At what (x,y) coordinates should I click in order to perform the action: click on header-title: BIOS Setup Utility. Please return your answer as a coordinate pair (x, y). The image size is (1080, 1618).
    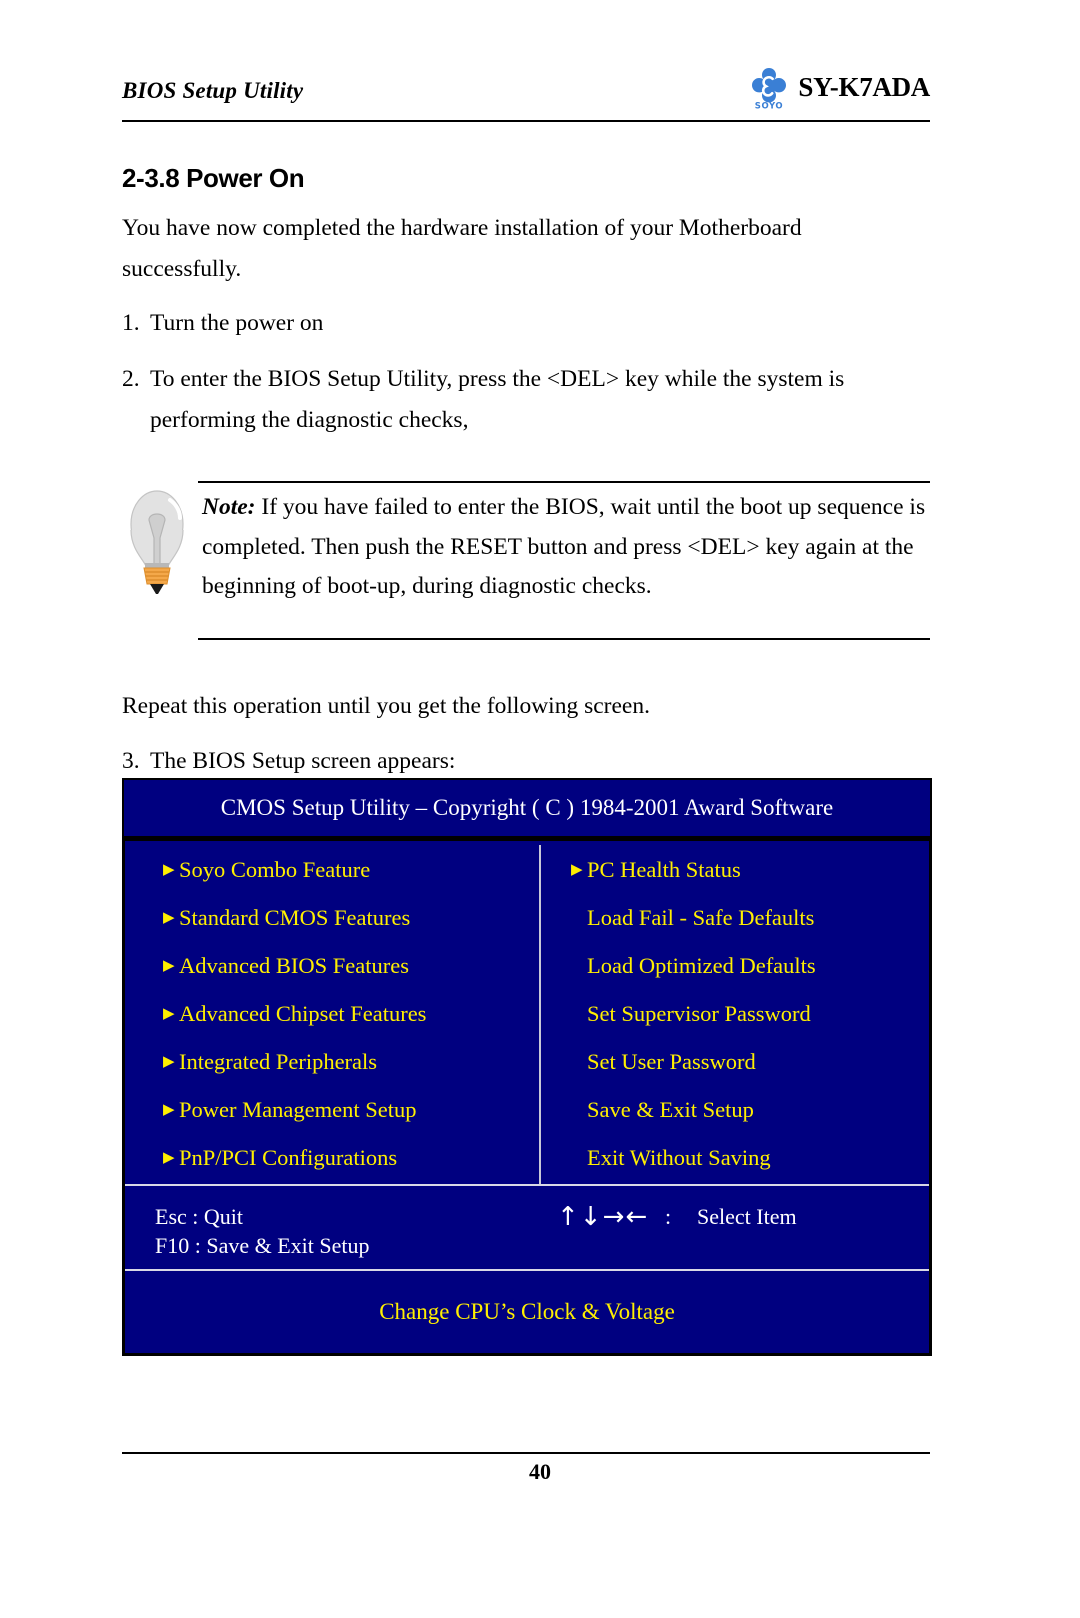
    Looking at the image, I should click on (213, 90).